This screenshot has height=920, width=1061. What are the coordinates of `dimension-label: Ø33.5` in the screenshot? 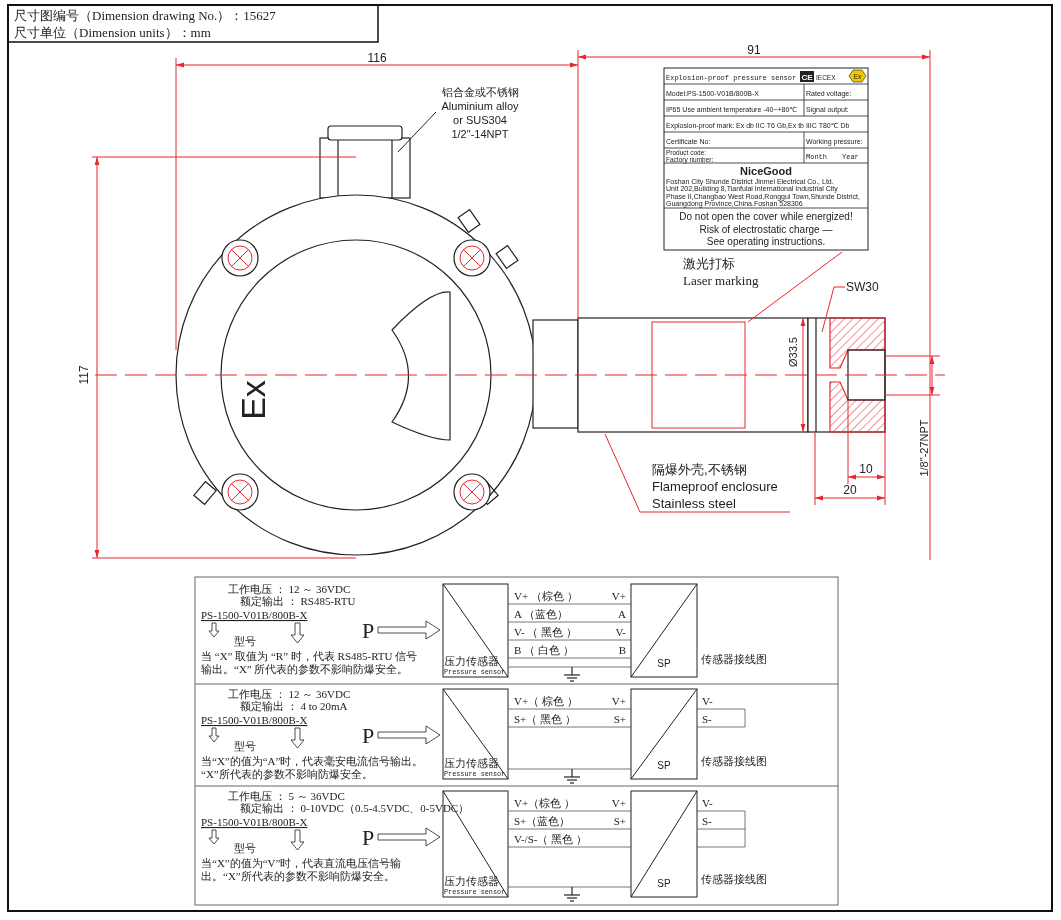 It's located at (793, 352).